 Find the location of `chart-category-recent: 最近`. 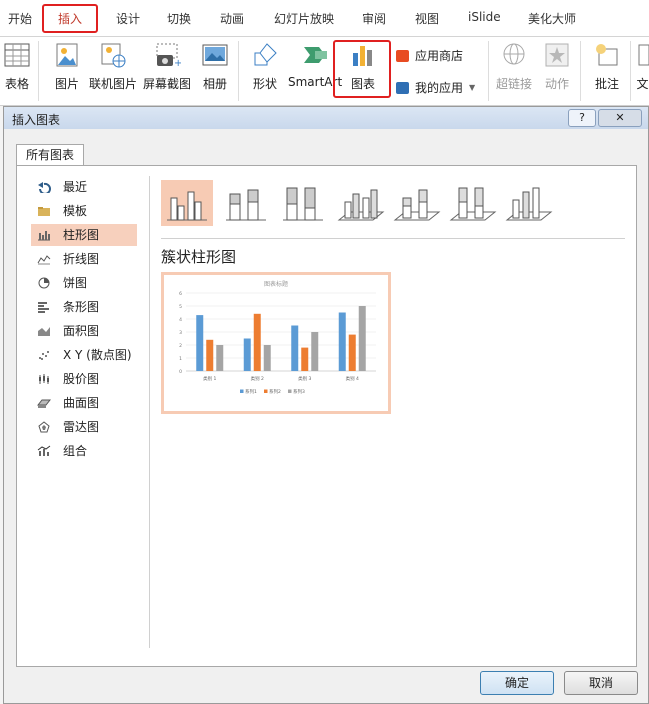

chart-category-recent: 最近 is located at coordinates (84, 187).